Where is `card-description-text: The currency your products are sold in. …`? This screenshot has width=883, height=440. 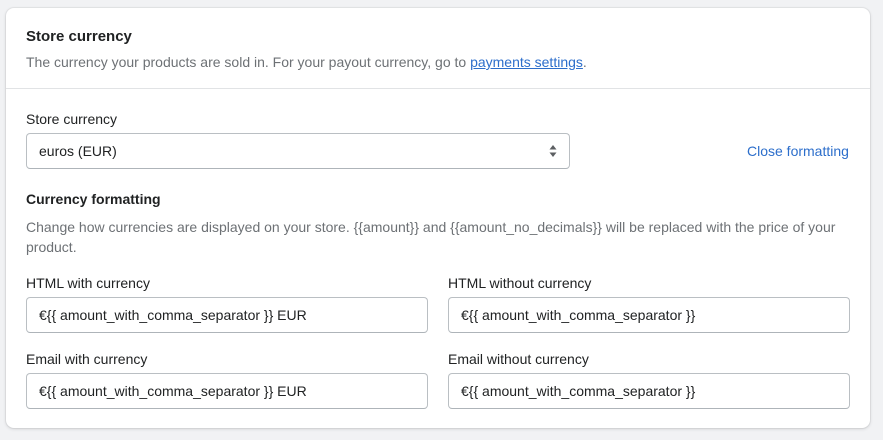 card-description-text: The currency your products are sold in. … is located at coordinates (248, 62).